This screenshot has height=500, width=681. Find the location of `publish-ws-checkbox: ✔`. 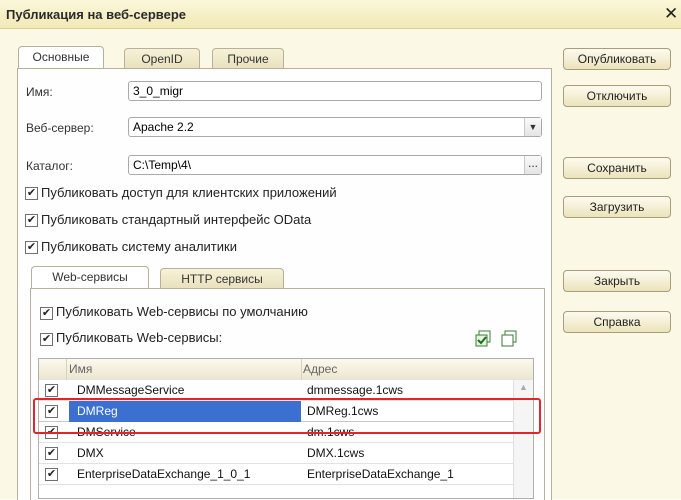

publish-ws-checkbox: ✔ is located at coordinates (46, 339).